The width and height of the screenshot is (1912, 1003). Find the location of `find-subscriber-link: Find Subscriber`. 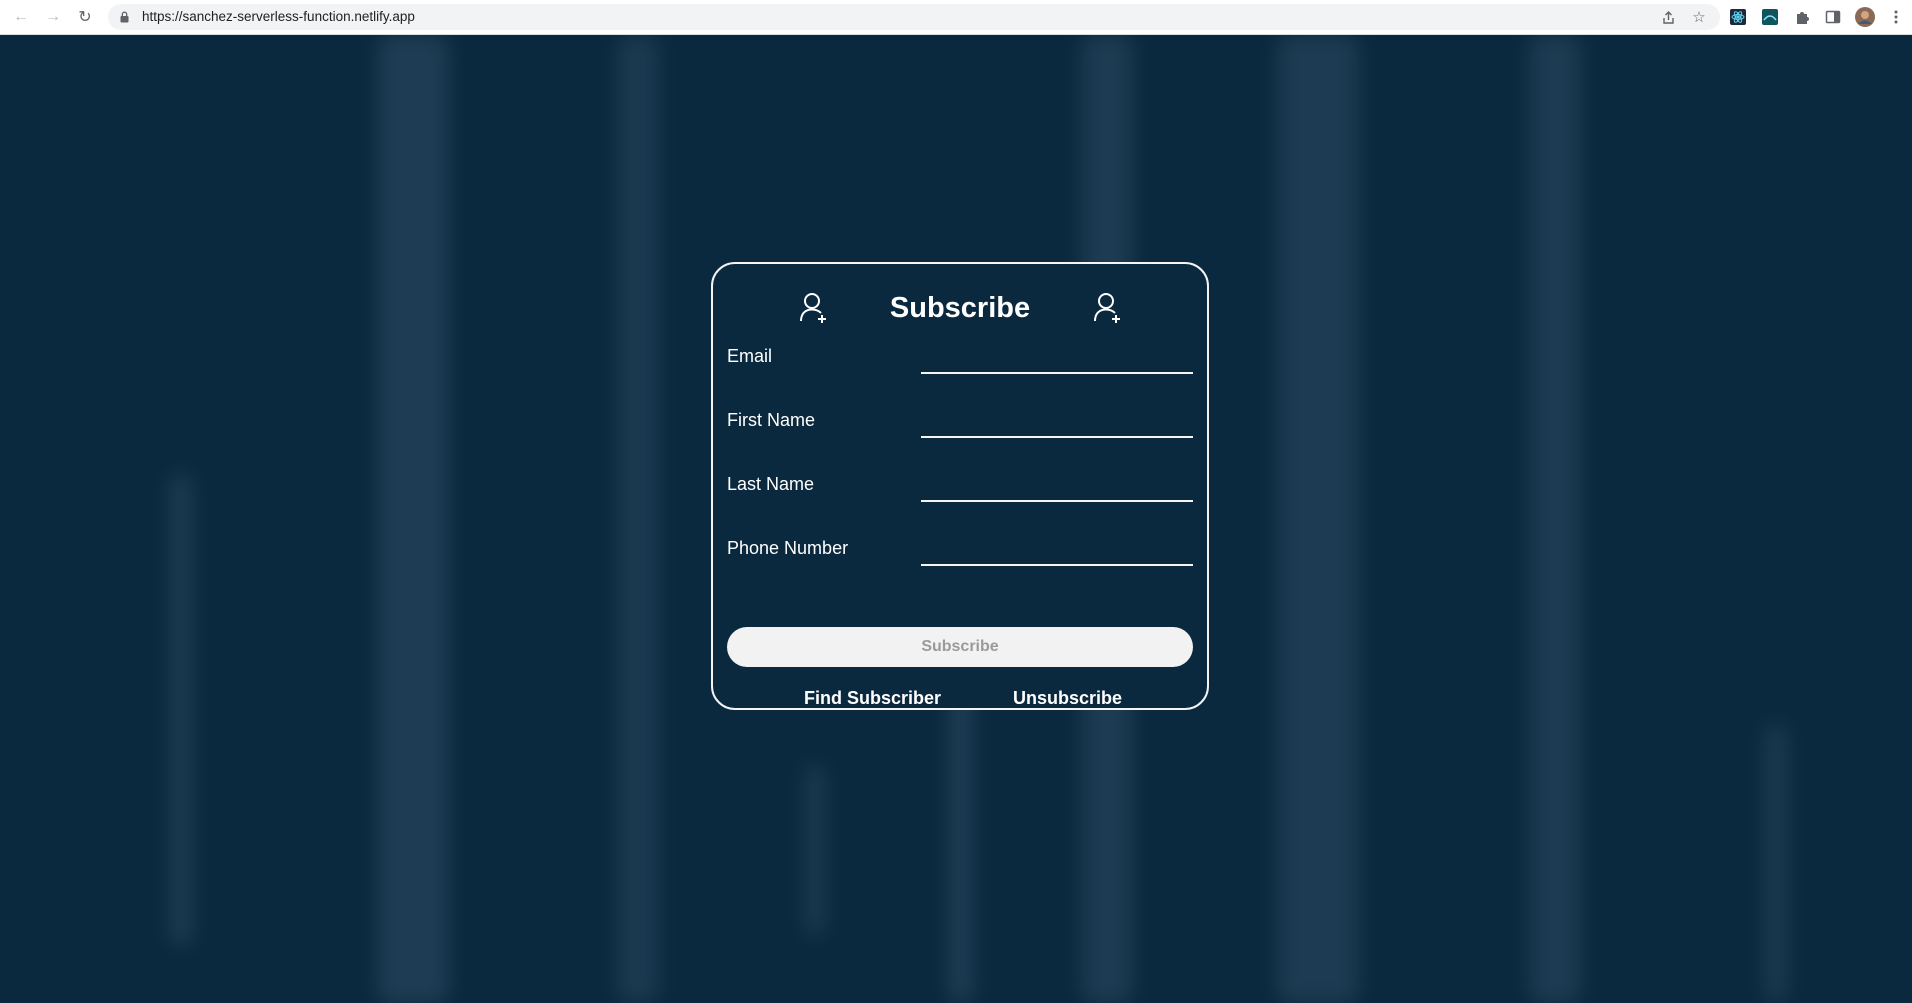

find-subscriber-link: Find Subscriber is located at coordinates (872, 698).